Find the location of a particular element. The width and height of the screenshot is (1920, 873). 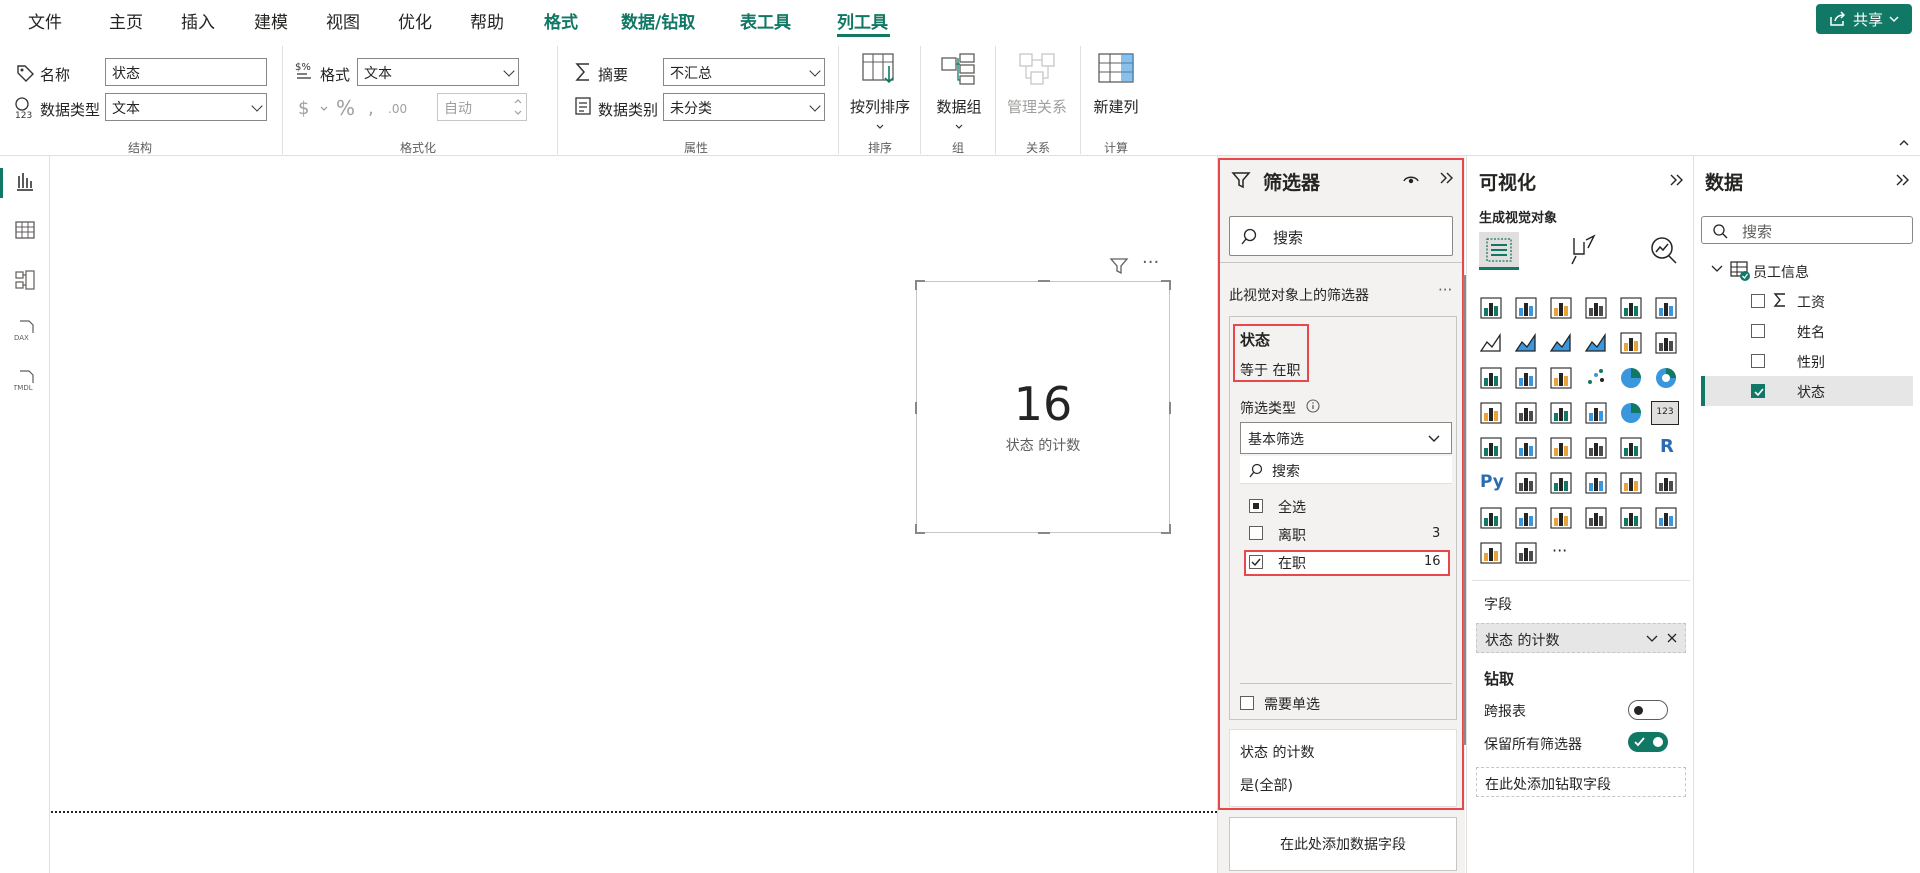

data-groups-button: 数据组 is located at coordinates (959, 93).